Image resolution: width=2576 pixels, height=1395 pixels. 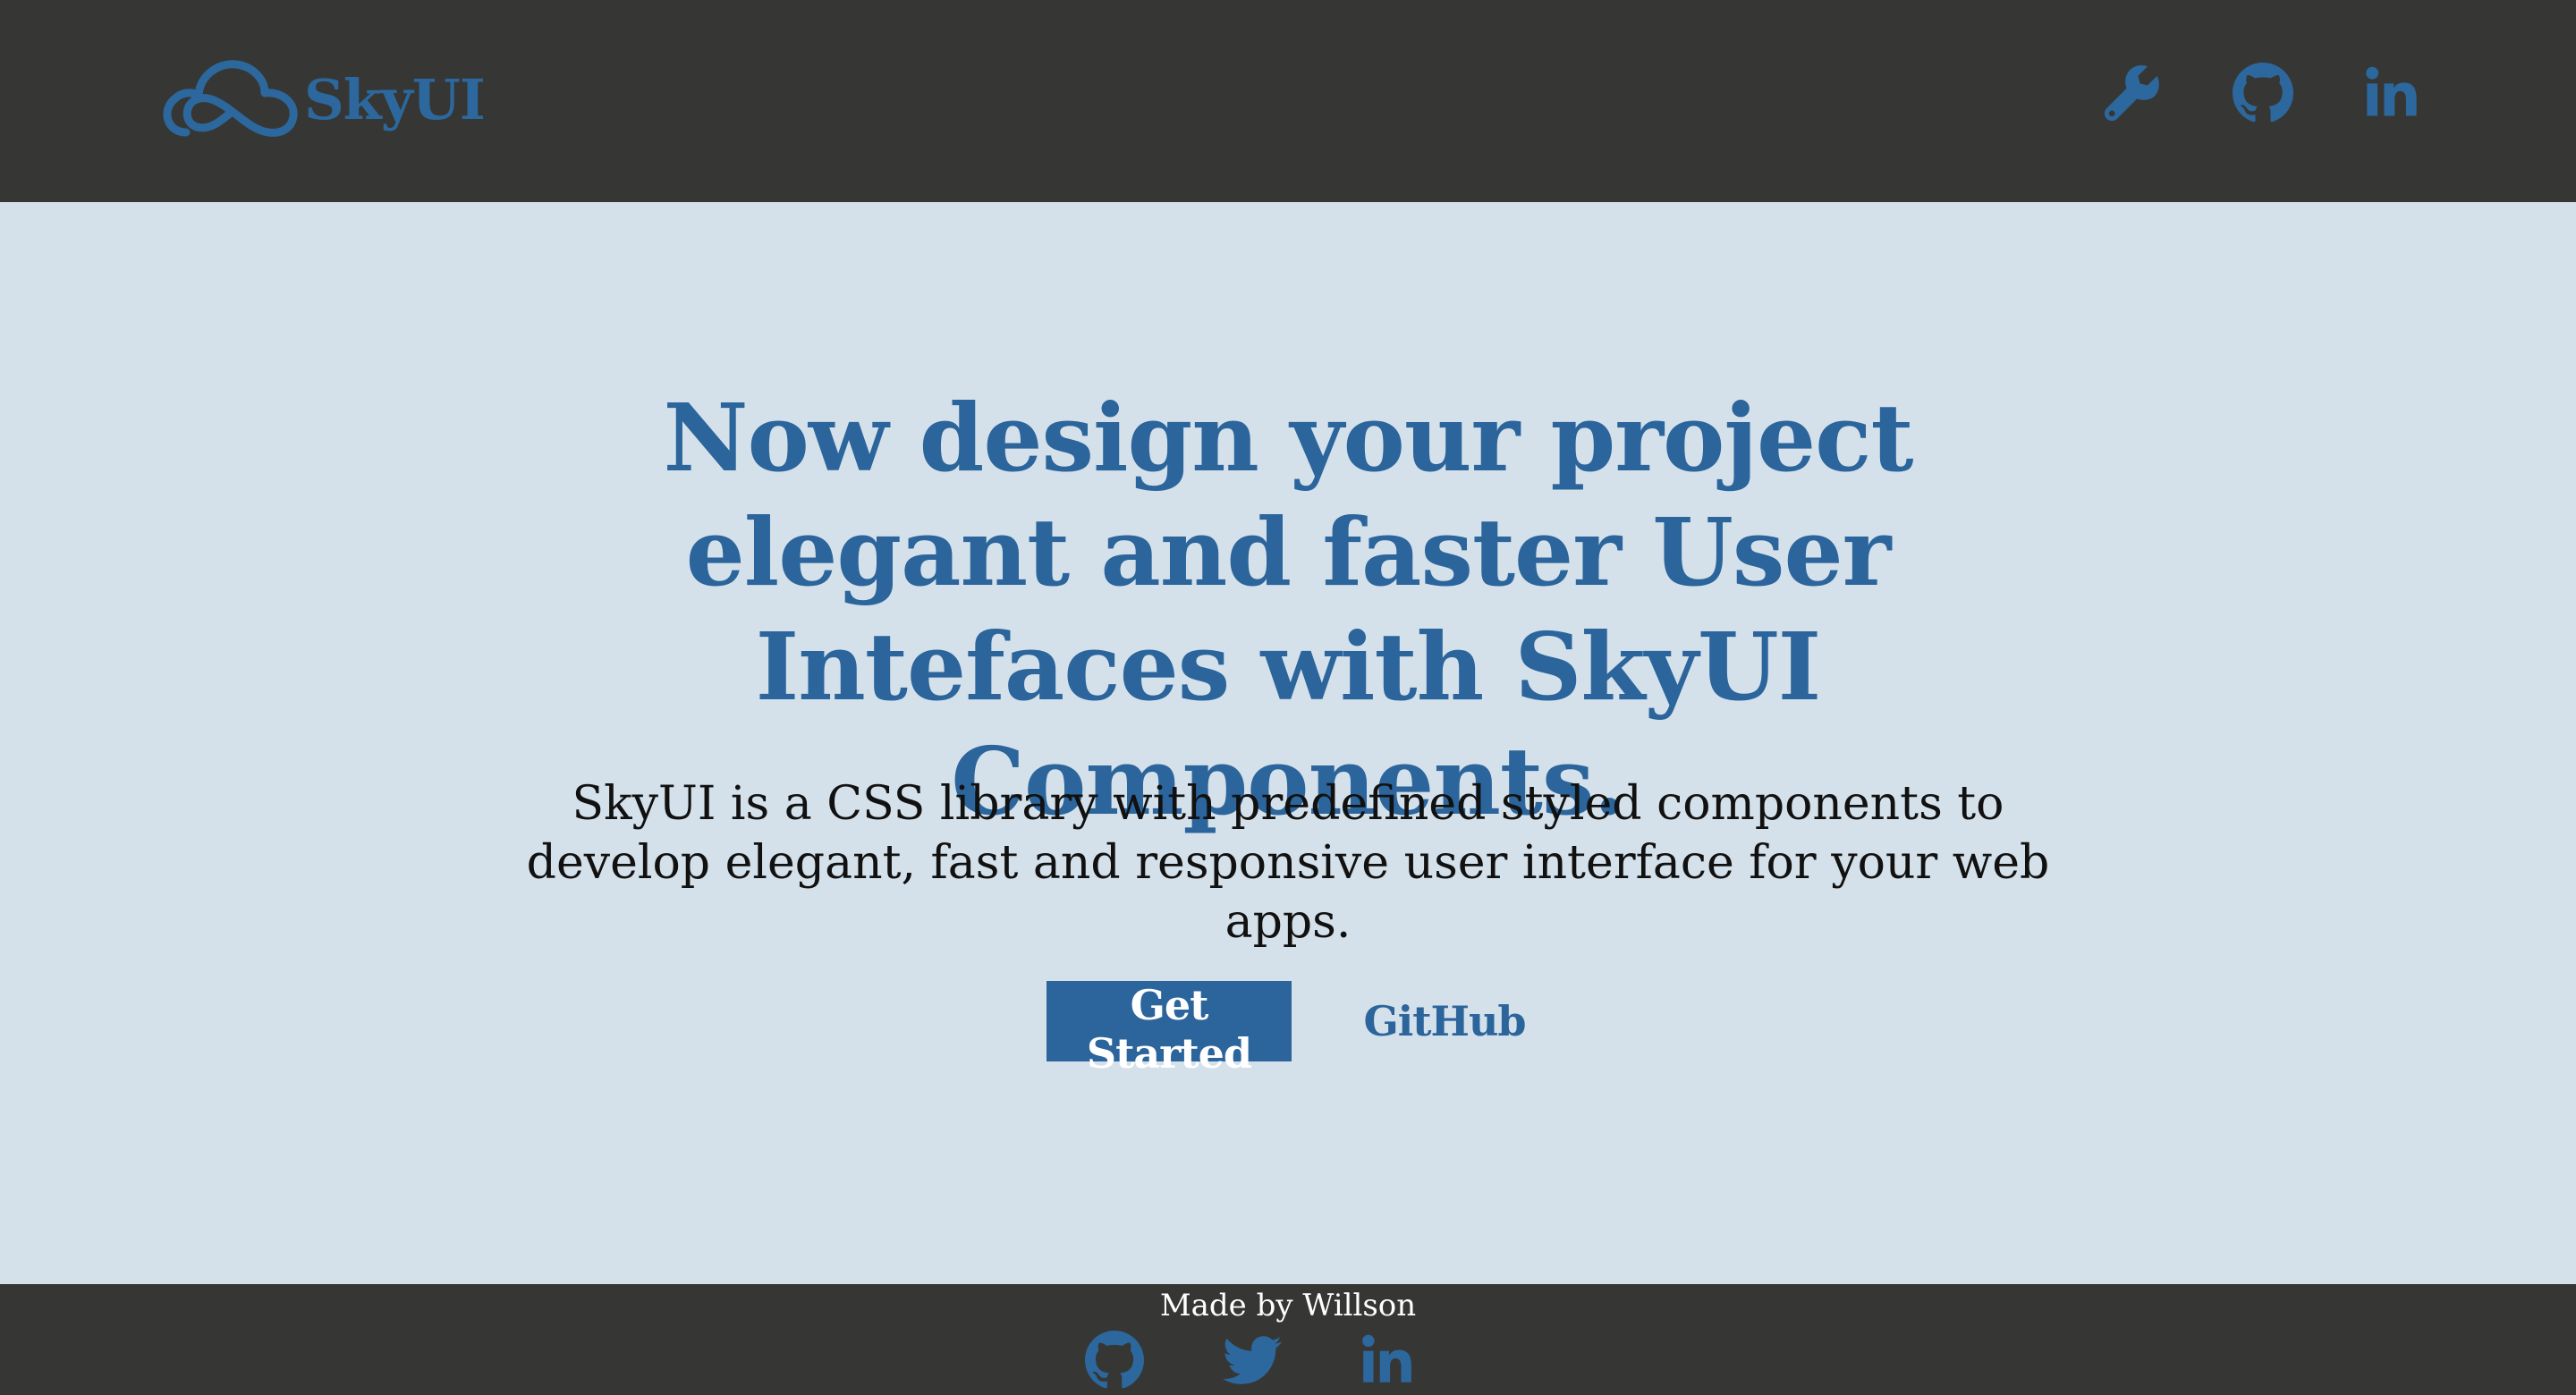 I want to click on footer-linkedin-link, so click(x=1387, y=1360).